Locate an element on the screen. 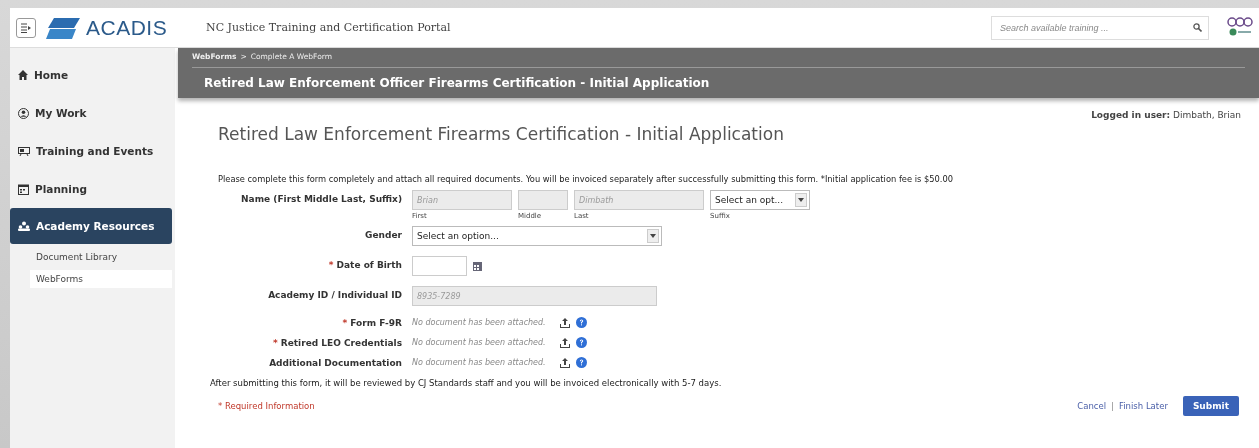 This screenshot has width=1259, height=448. date-field is located at coordinates (439, 266).